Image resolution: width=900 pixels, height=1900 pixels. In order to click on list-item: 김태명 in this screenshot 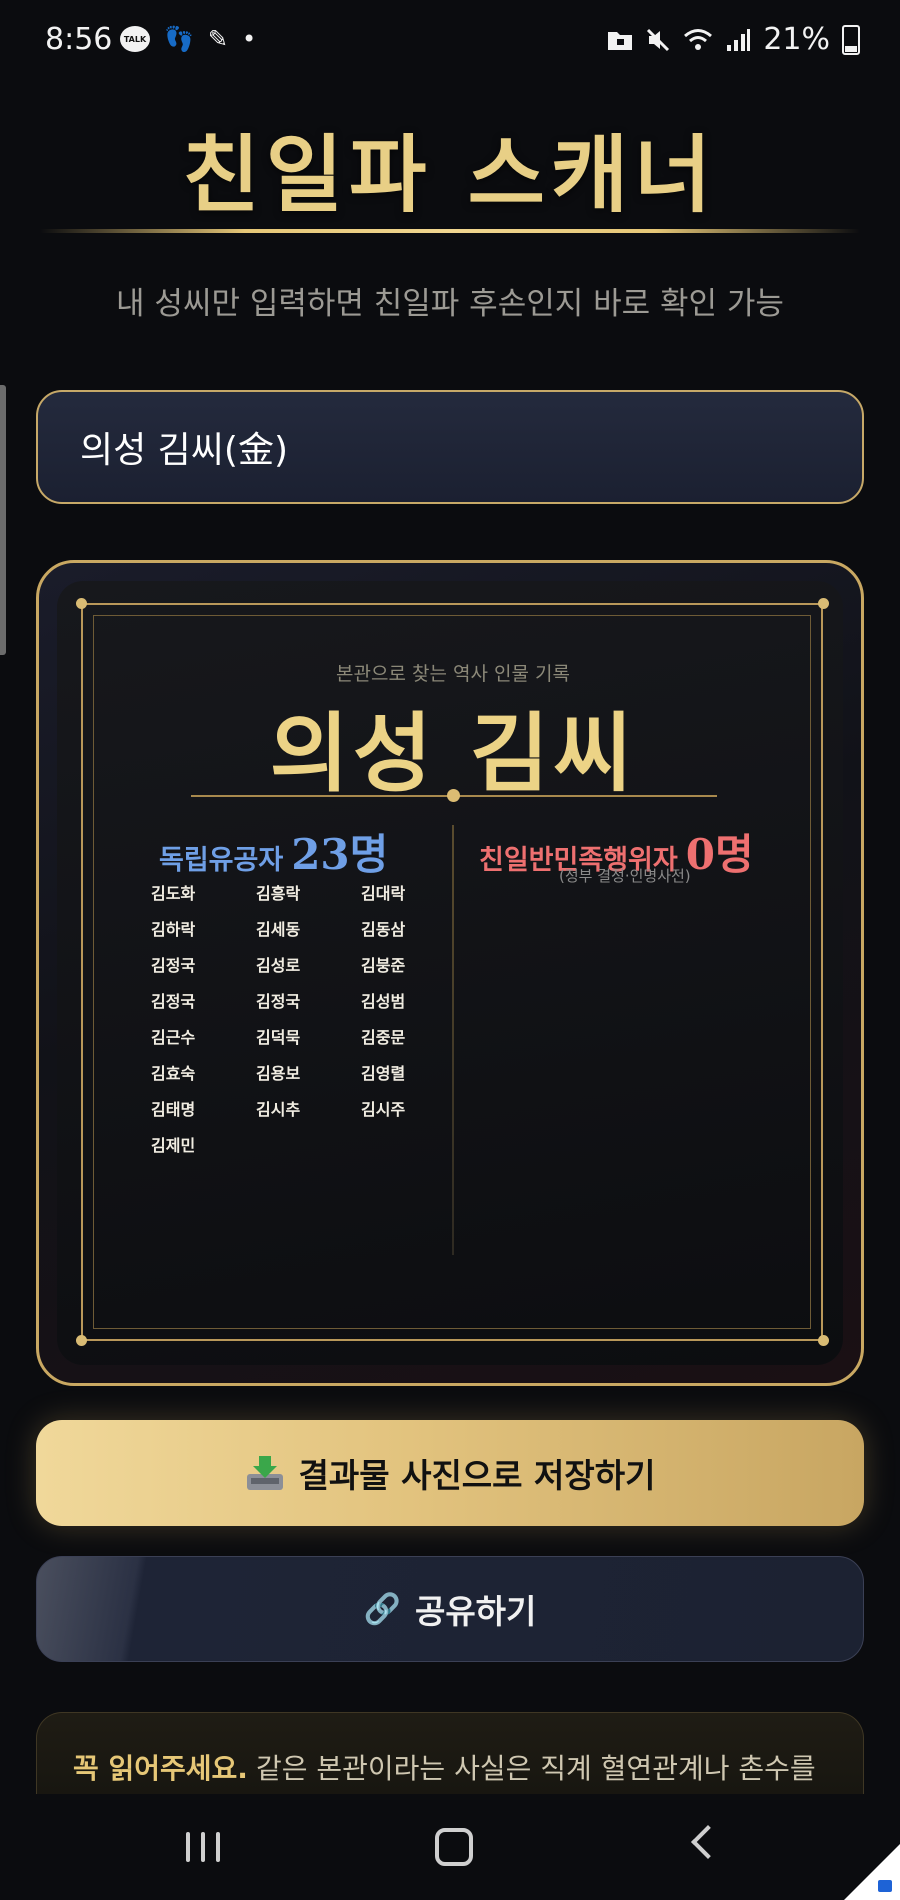, I will do `click(173, 1109)`.